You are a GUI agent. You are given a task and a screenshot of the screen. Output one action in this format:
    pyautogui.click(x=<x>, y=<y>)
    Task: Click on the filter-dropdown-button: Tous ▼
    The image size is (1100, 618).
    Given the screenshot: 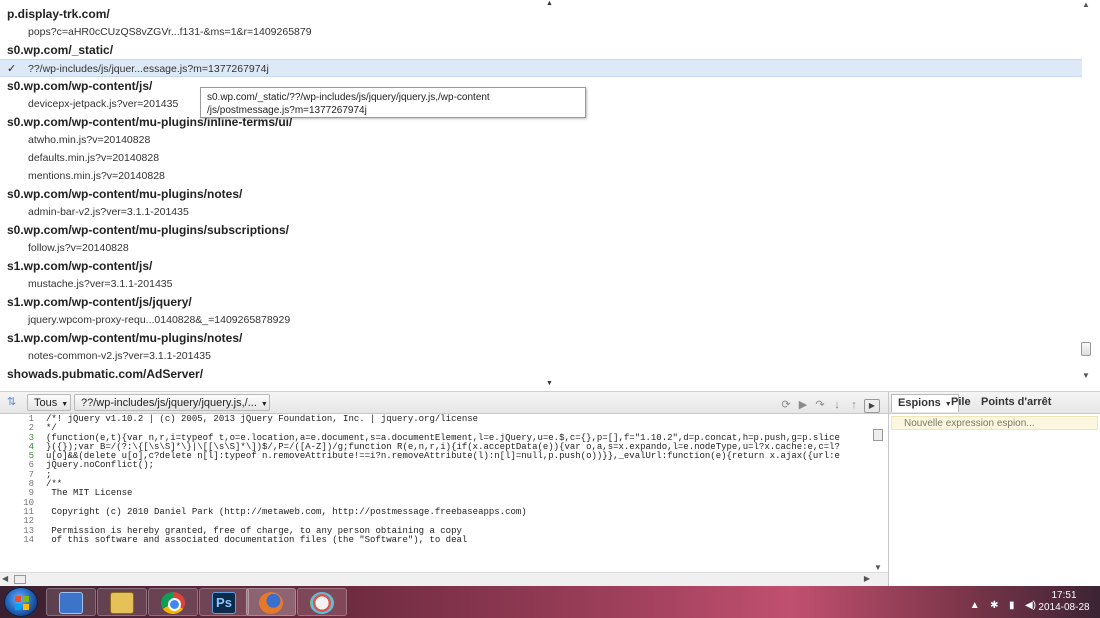 What is the action you would take?
    pyautogui.click(x=49, y=402)
    